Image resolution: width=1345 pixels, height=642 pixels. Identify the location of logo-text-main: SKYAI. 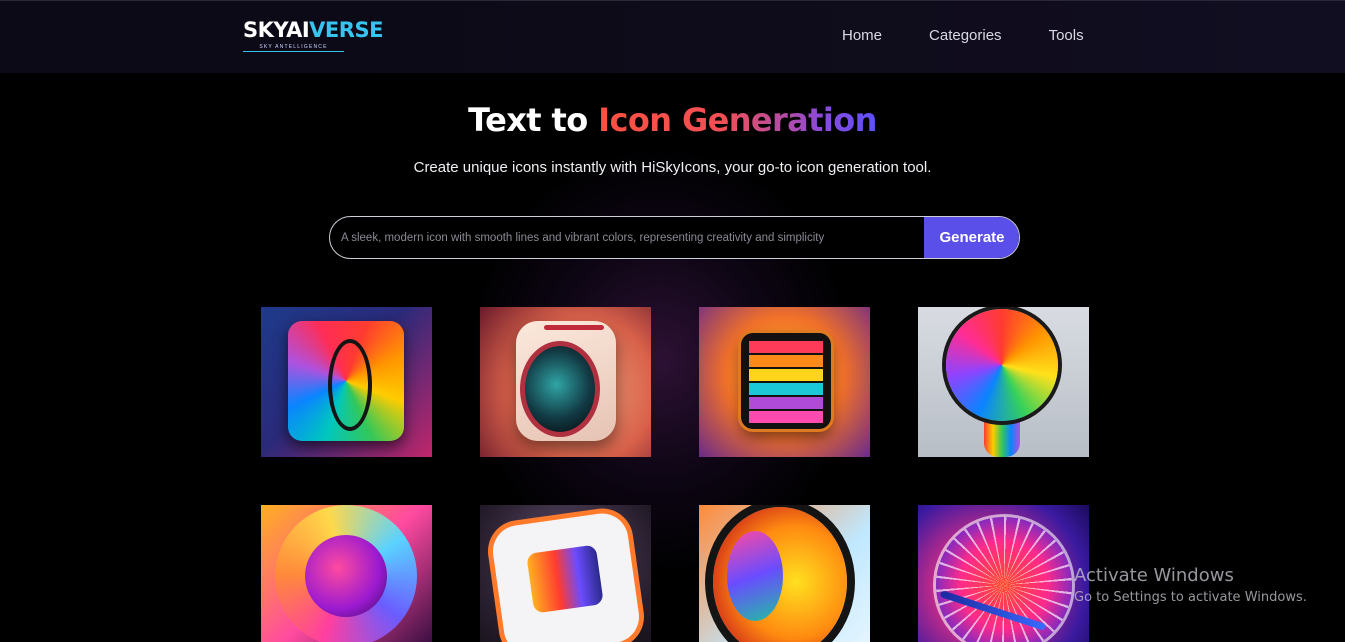
(276, 30).